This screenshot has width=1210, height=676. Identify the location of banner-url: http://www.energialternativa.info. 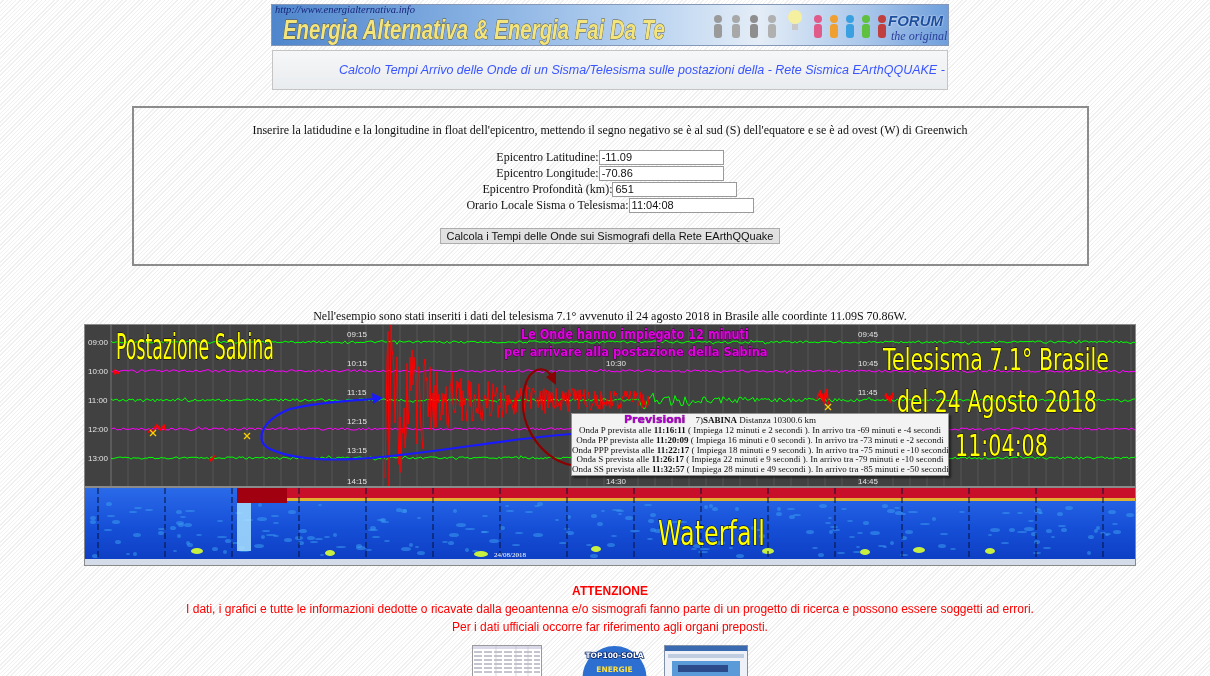
(345, 10).